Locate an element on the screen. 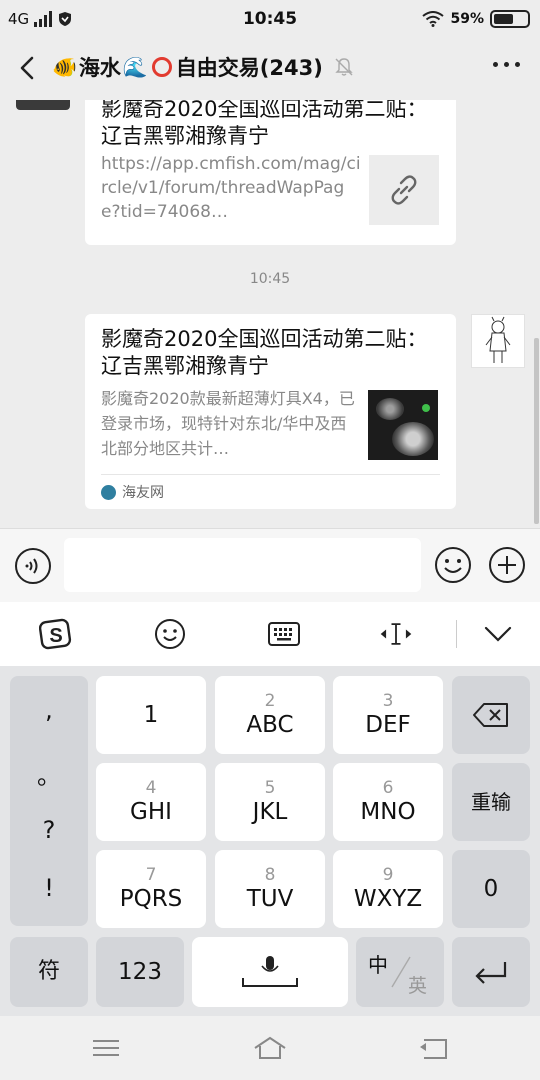 The height and width of the screenshot is (1080, 540). more-options-icon is located at coordinates (506, 64).